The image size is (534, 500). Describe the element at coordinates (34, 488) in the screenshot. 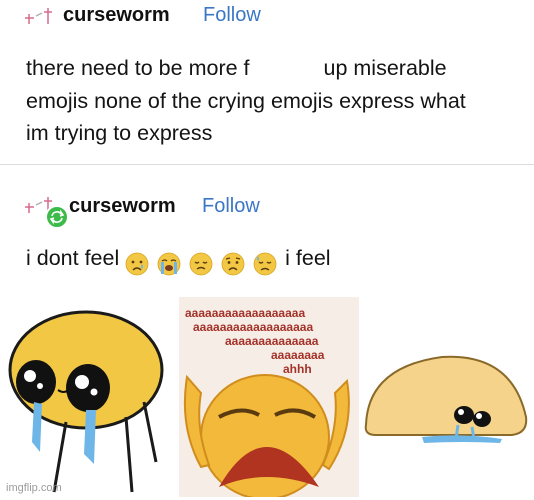

I see `watermark: imgflip.com` at that location.